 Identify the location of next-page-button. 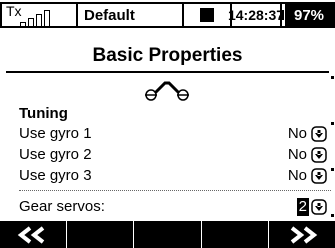
(302, 234).